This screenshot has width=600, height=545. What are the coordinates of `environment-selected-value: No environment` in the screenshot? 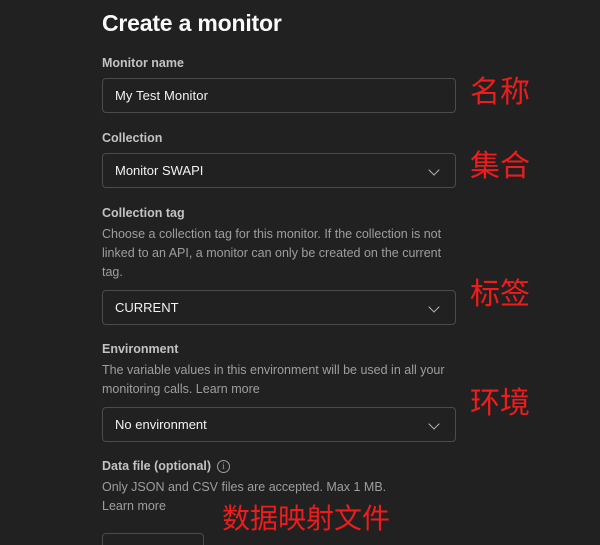 It's located at (161, 424).